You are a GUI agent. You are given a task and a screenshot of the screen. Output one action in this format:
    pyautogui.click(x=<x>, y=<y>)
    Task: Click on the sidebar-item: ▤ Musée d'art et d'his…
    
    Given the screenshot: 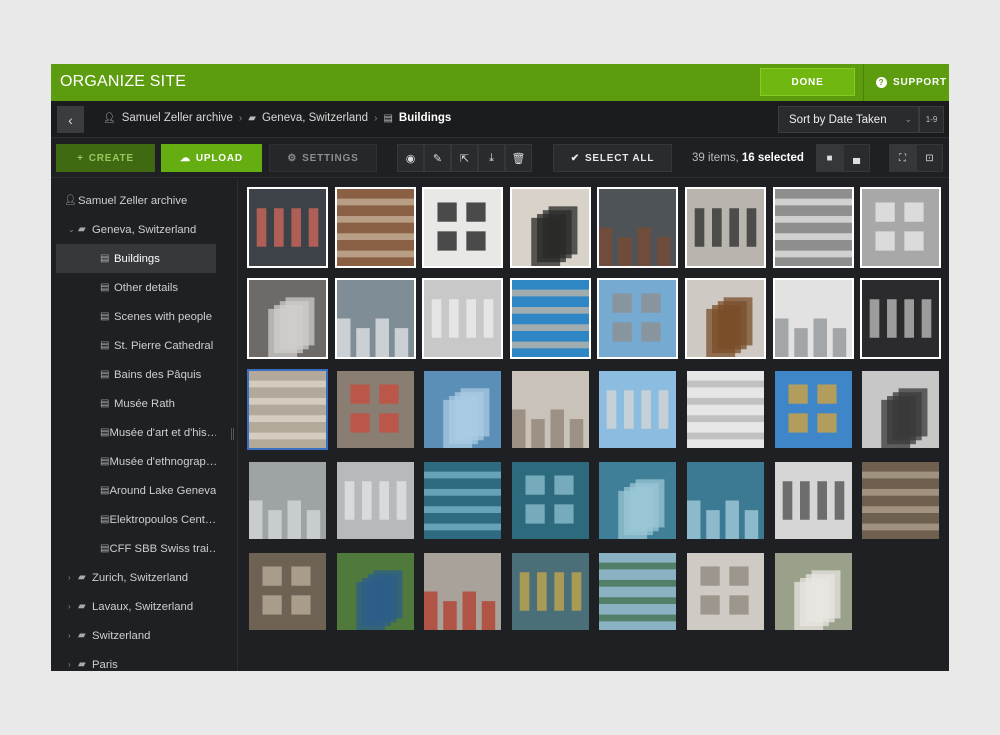 What is the action you would take?
    pyautogui.click(x=136, y=432)
    